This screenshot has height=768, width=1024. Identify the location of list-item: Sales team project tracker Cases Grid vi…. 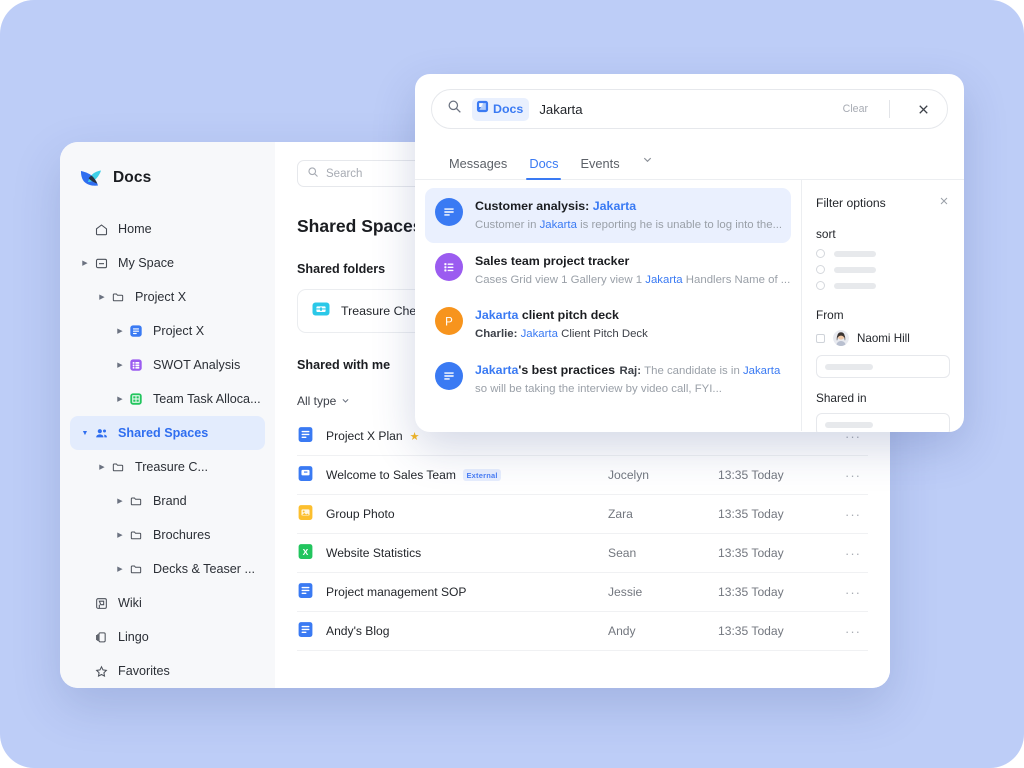
(608, 270).